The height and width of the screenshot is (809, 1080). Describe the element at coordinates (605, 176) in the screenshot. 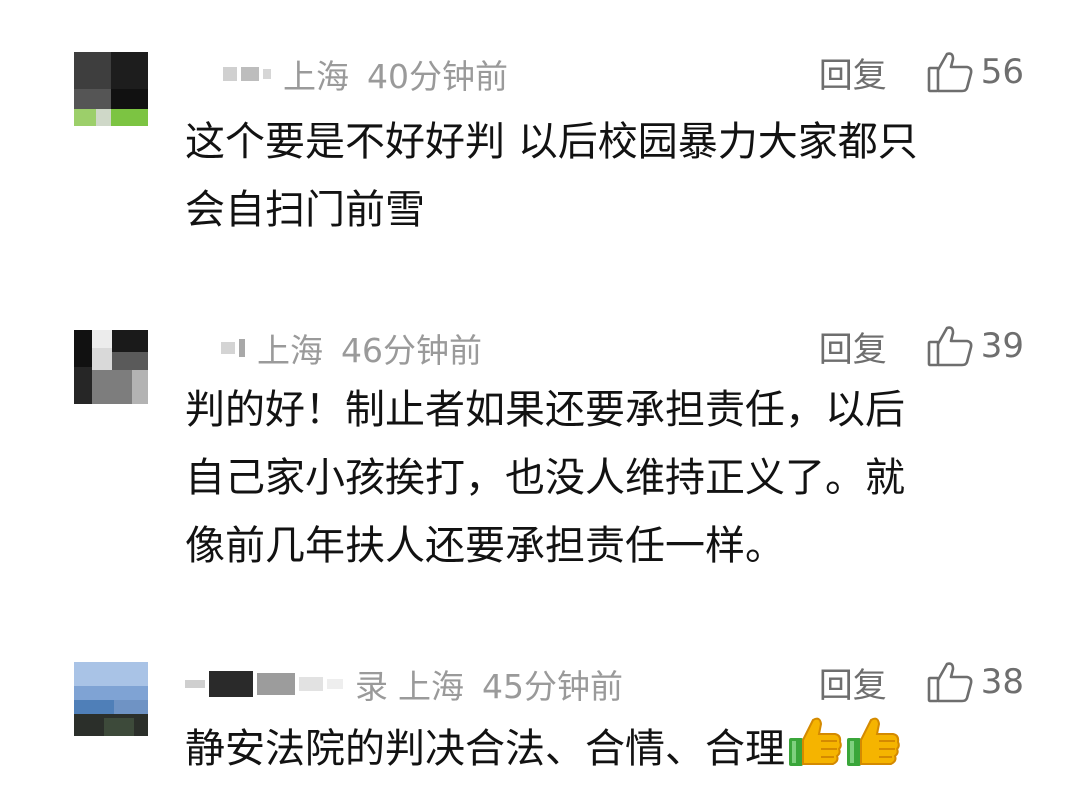

I see `comment-text: 这个要是不好好判 以后校园暴力大家都只 会自扫门前雪` at that location.